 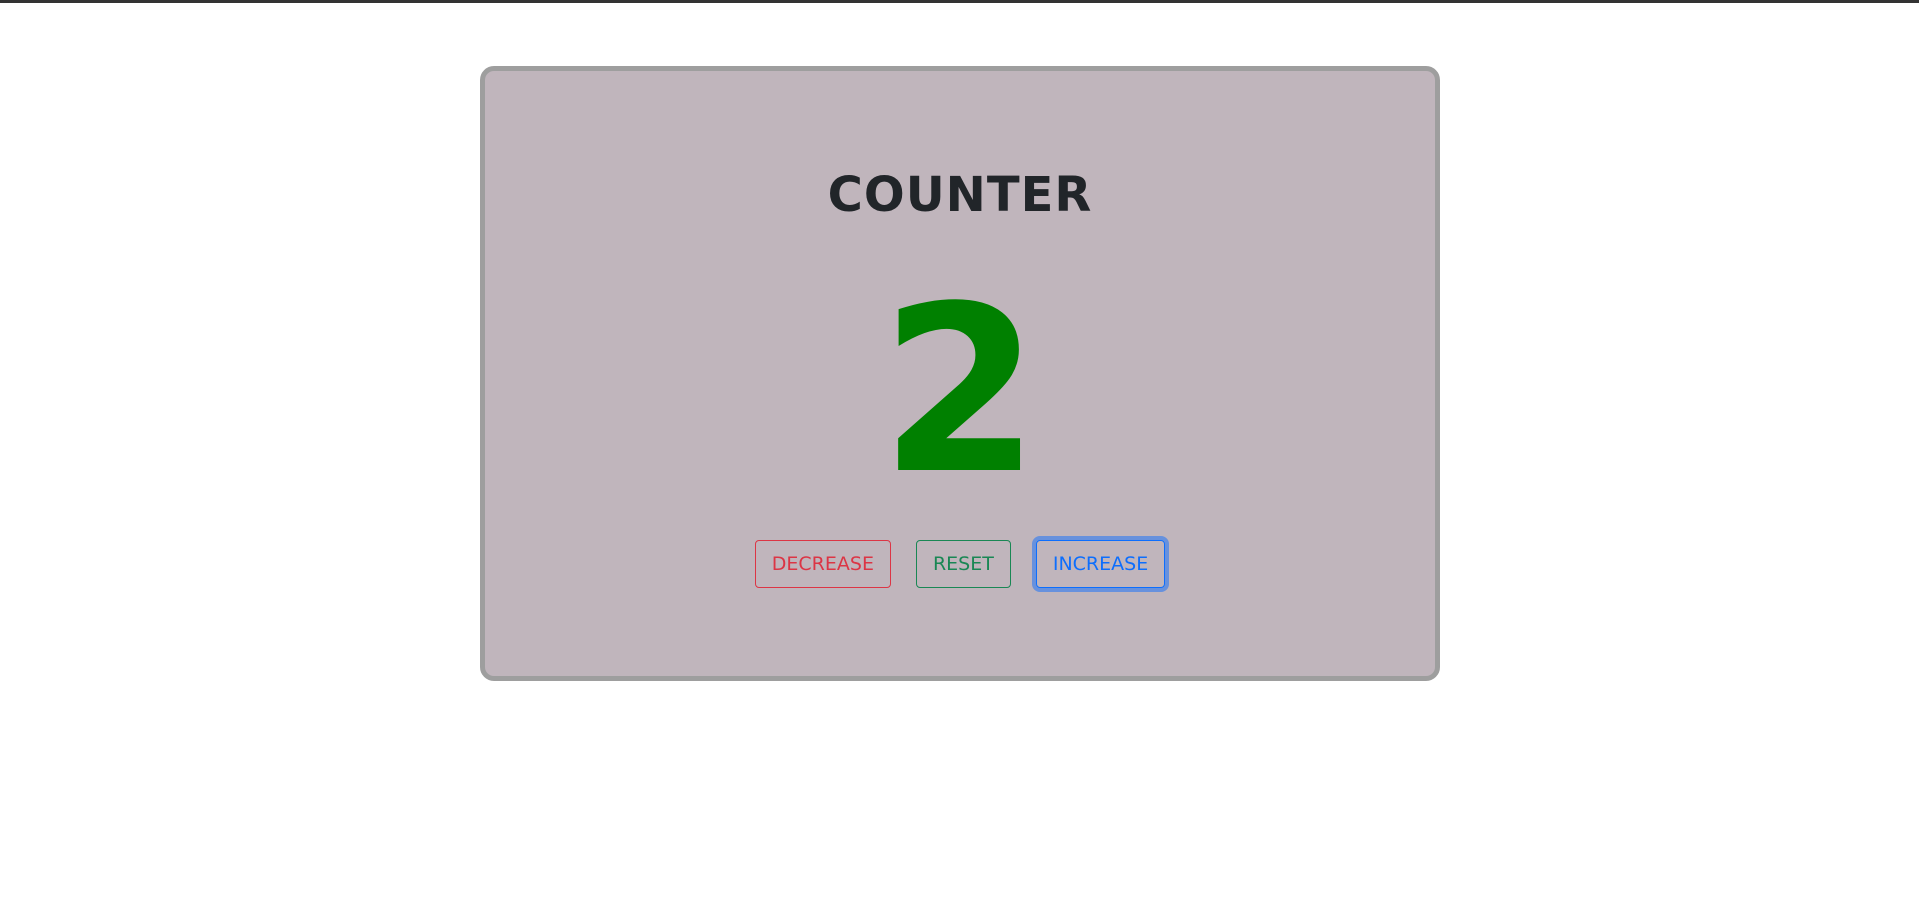 What do you see at coordinates (960, 195) in the screenshot?
I see `page-title: COUNTER` at bounding box center [960, 195].